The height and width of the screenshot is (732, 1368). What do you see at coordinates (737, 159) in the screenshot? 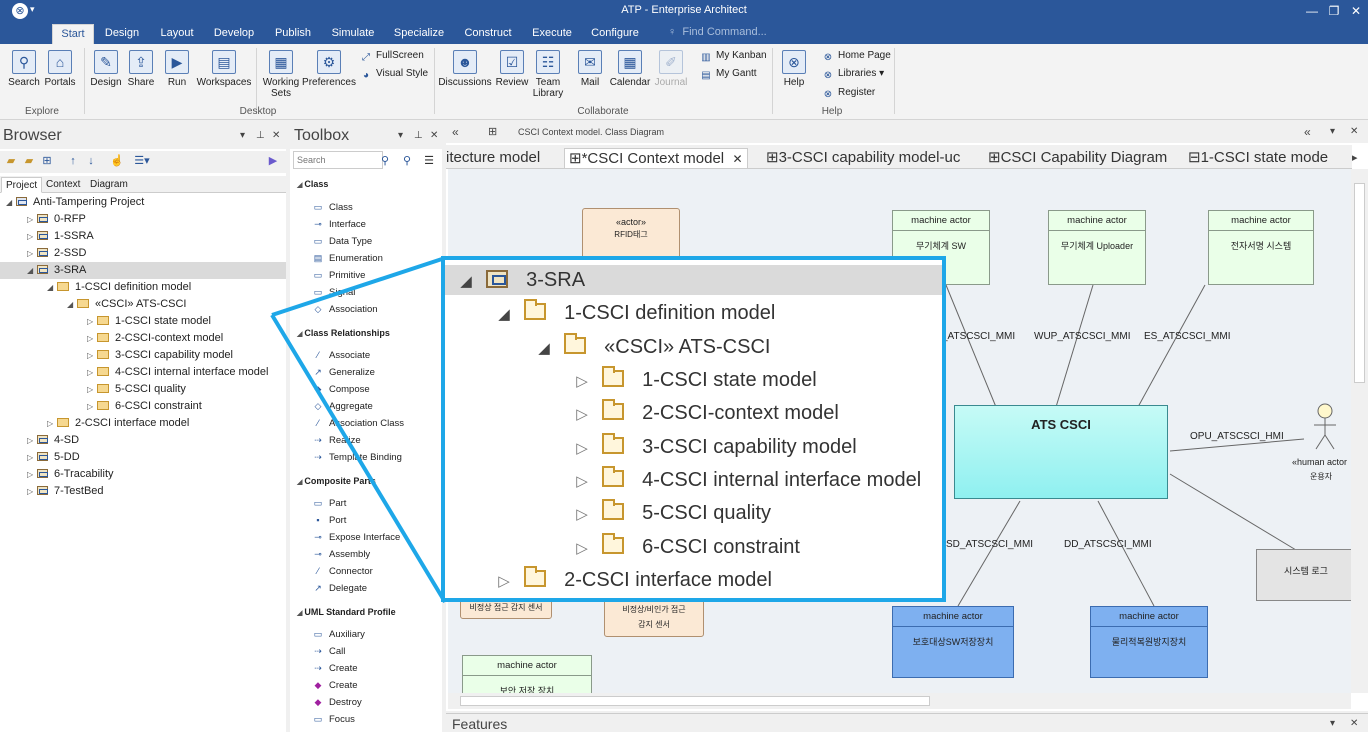
I see `close-tab-icon: ✕` at bounding box center [737, 159].